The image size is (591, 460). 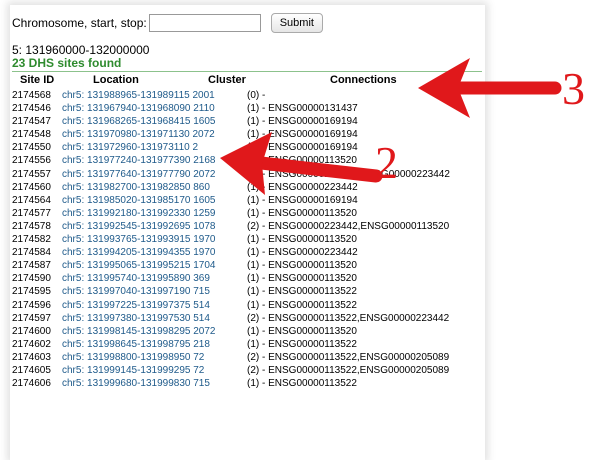 What do you see at coordinates (126, 95) in the screenshot?
I see `location-link: chr5: 131988965-131989115` at bounding box center [126, 95].